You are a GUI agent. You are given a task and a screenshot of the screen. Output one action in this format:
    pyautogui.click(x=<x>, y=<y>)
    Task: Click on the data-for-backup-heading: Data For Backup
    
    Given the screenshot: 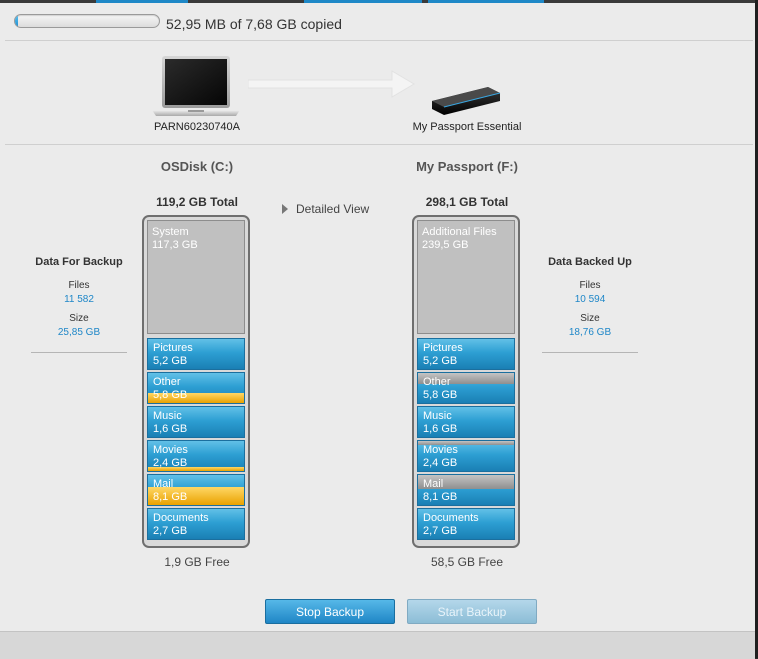 What is the action you would take?
    pyautogui.click(x=79, y=262)
    